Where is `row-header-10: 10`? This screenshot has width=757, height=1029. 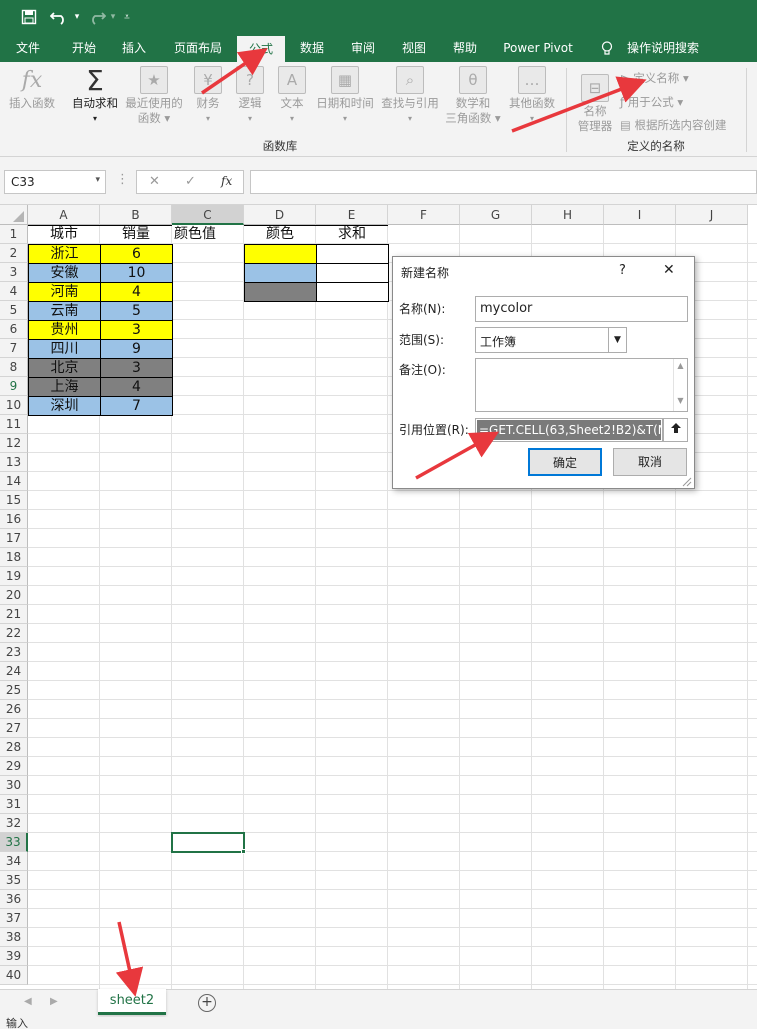
row-header-10: 10 is located at coordinates (14, 405).